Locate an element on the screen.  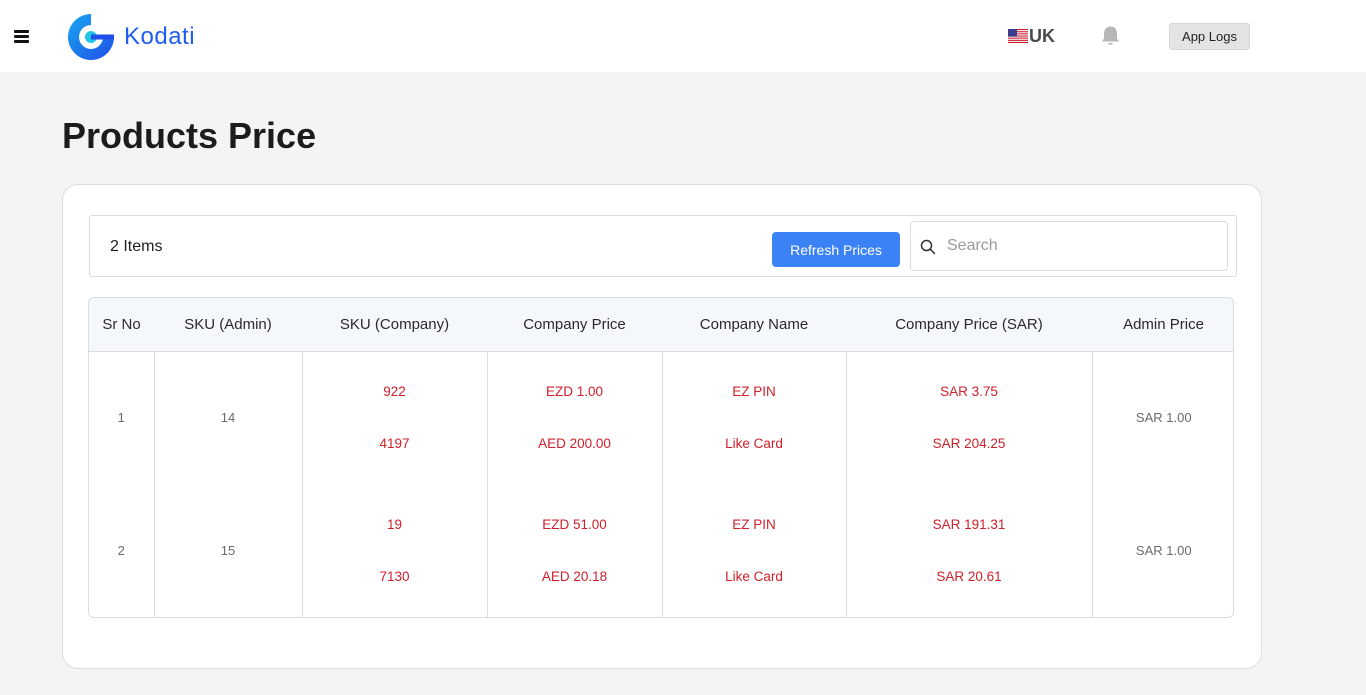
sku-admin-cell: 14 is located at coordinates (227, 417).